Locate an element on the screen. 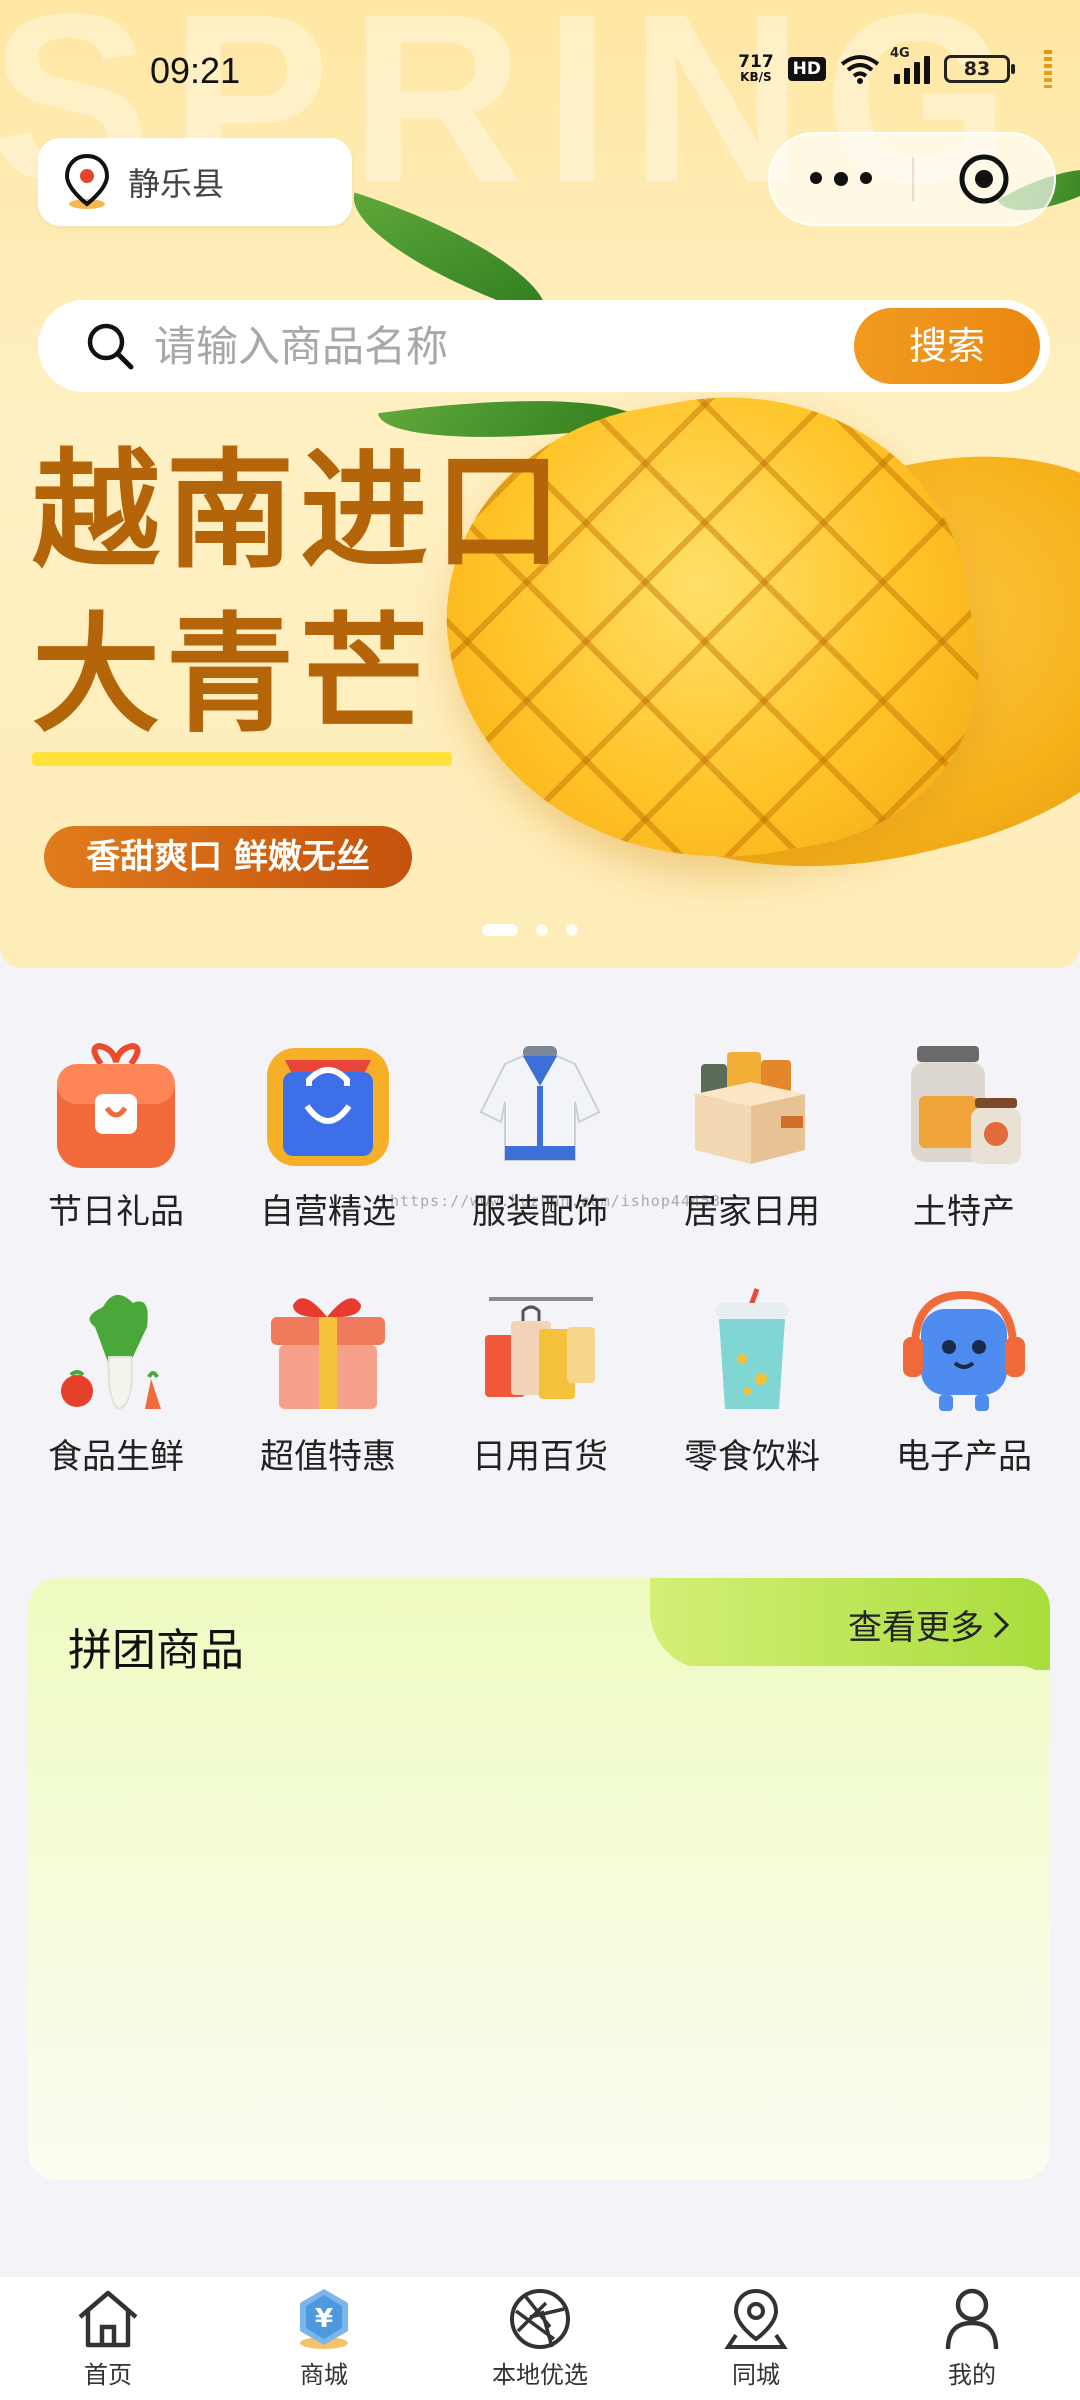 The width and height of the screenshot is (1080, 2400). category-local-specialty: 土特产 is located at coordinates (964, 1136).